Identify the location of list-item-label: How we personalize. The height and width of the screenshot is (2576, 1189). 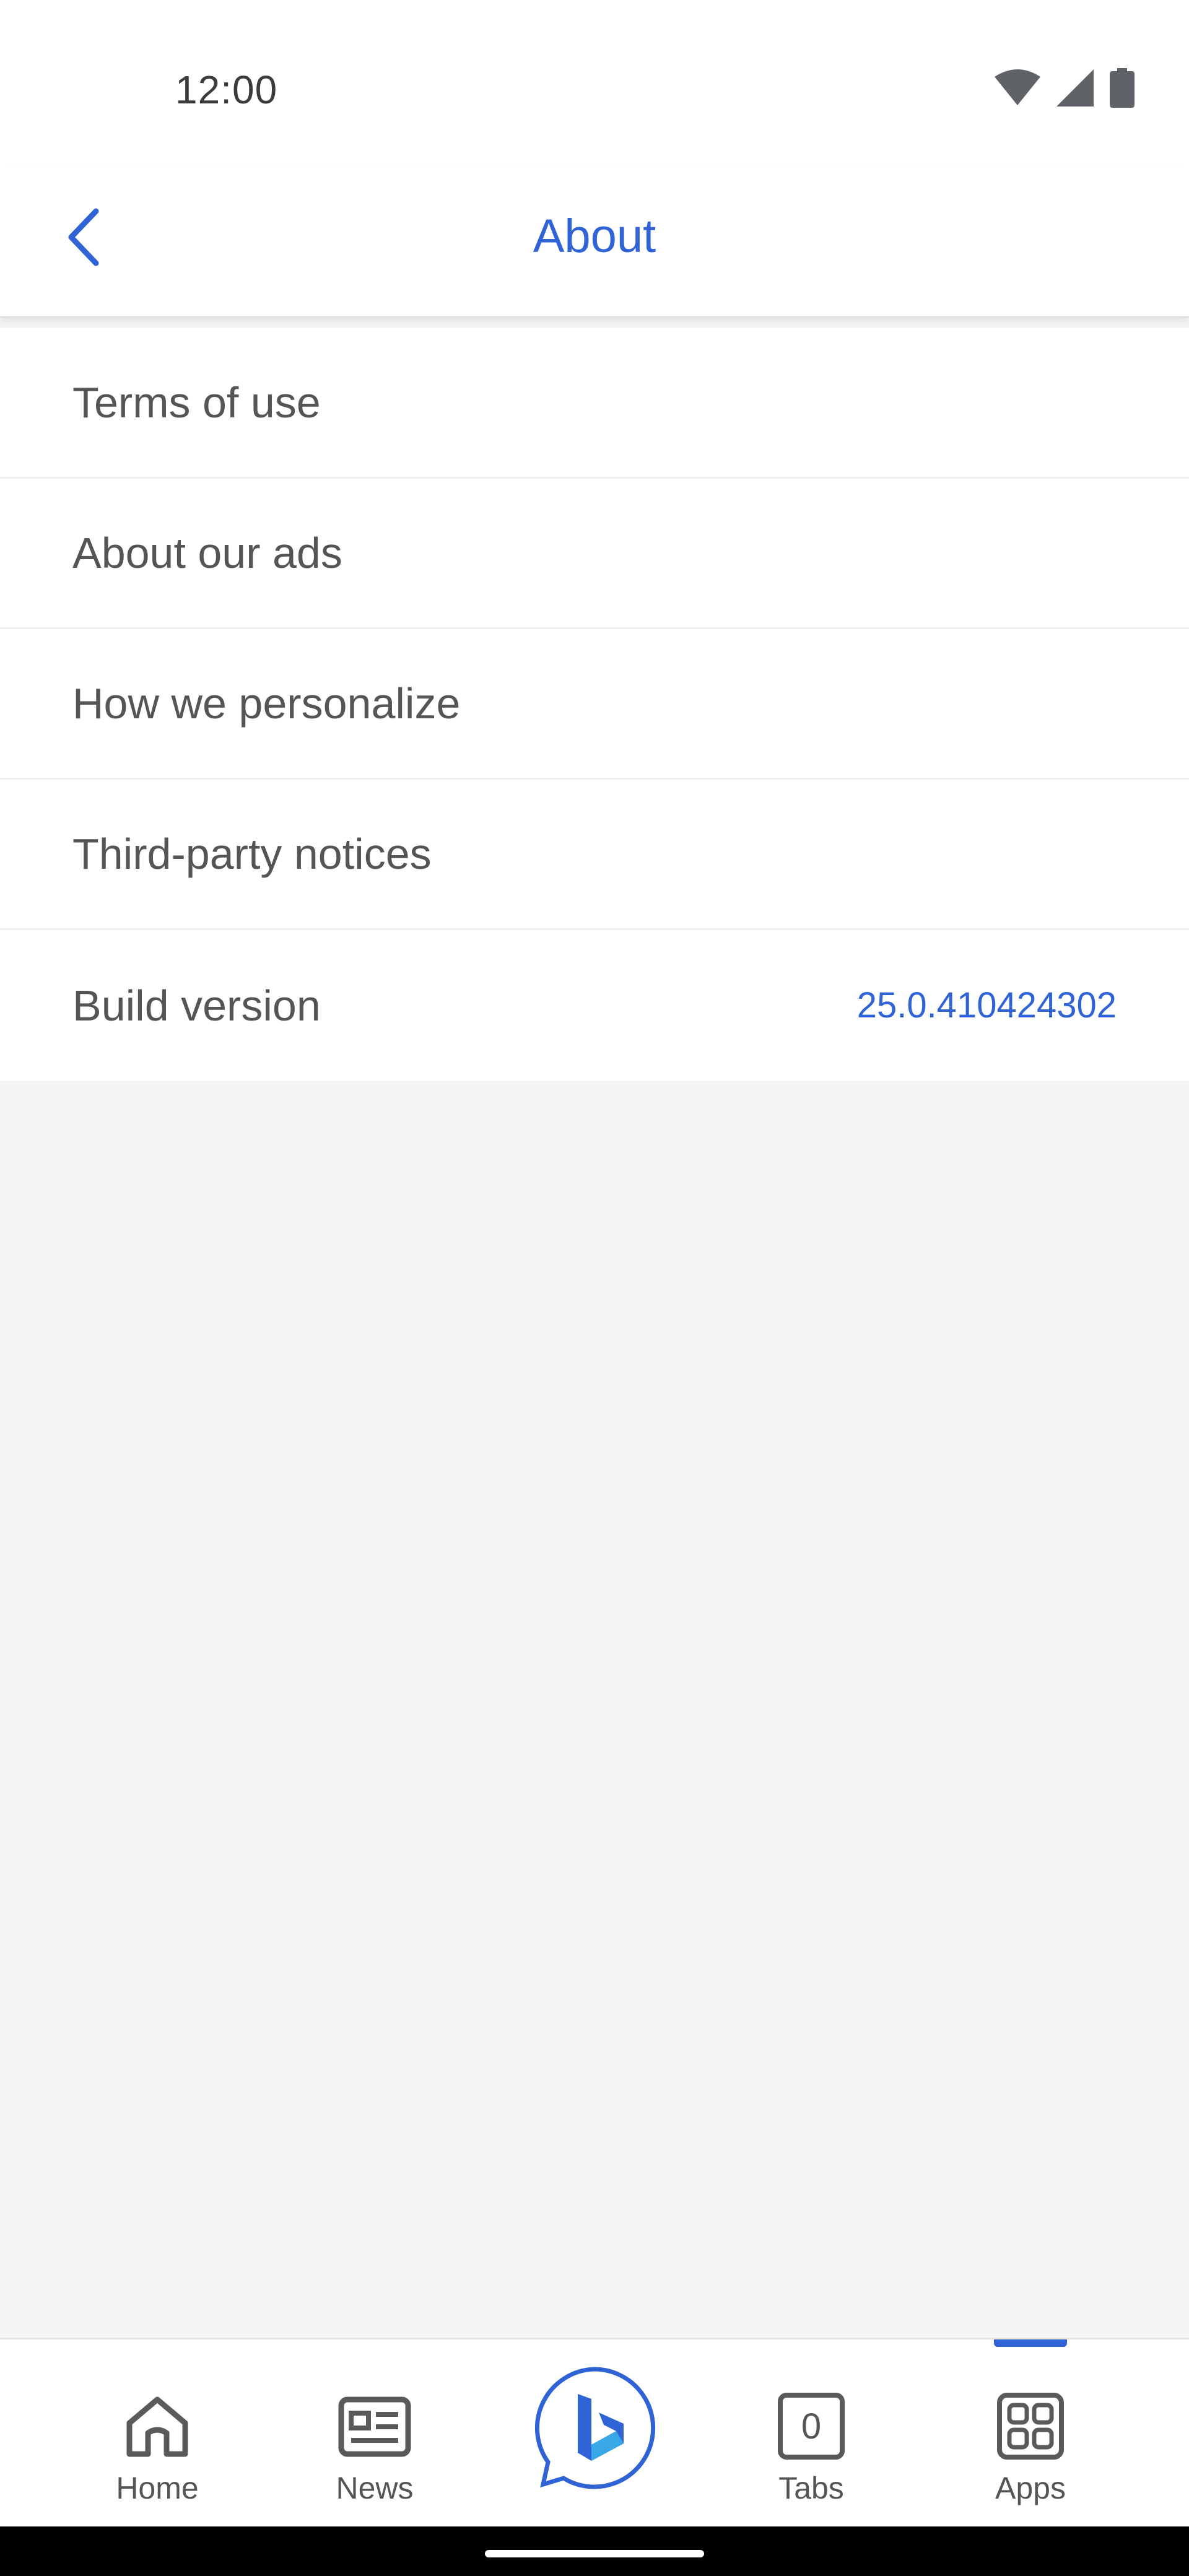
(266, 703).